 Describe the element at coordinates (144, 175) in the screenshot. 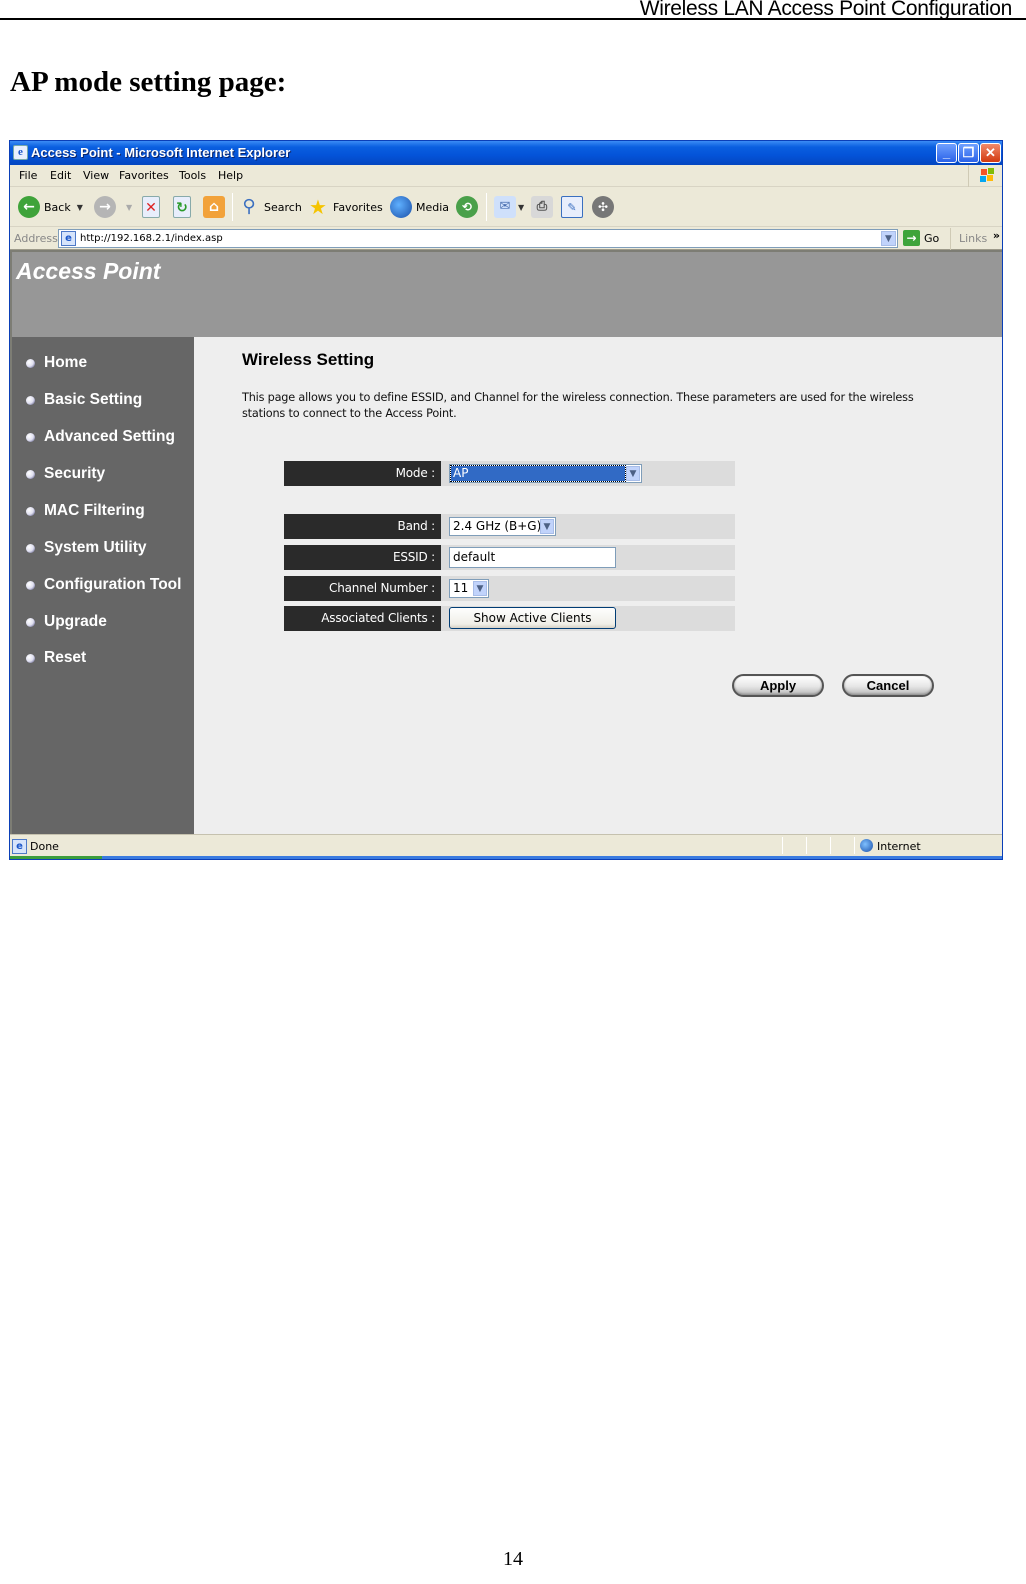

I see `menu-favorites: Favorites` at that location.